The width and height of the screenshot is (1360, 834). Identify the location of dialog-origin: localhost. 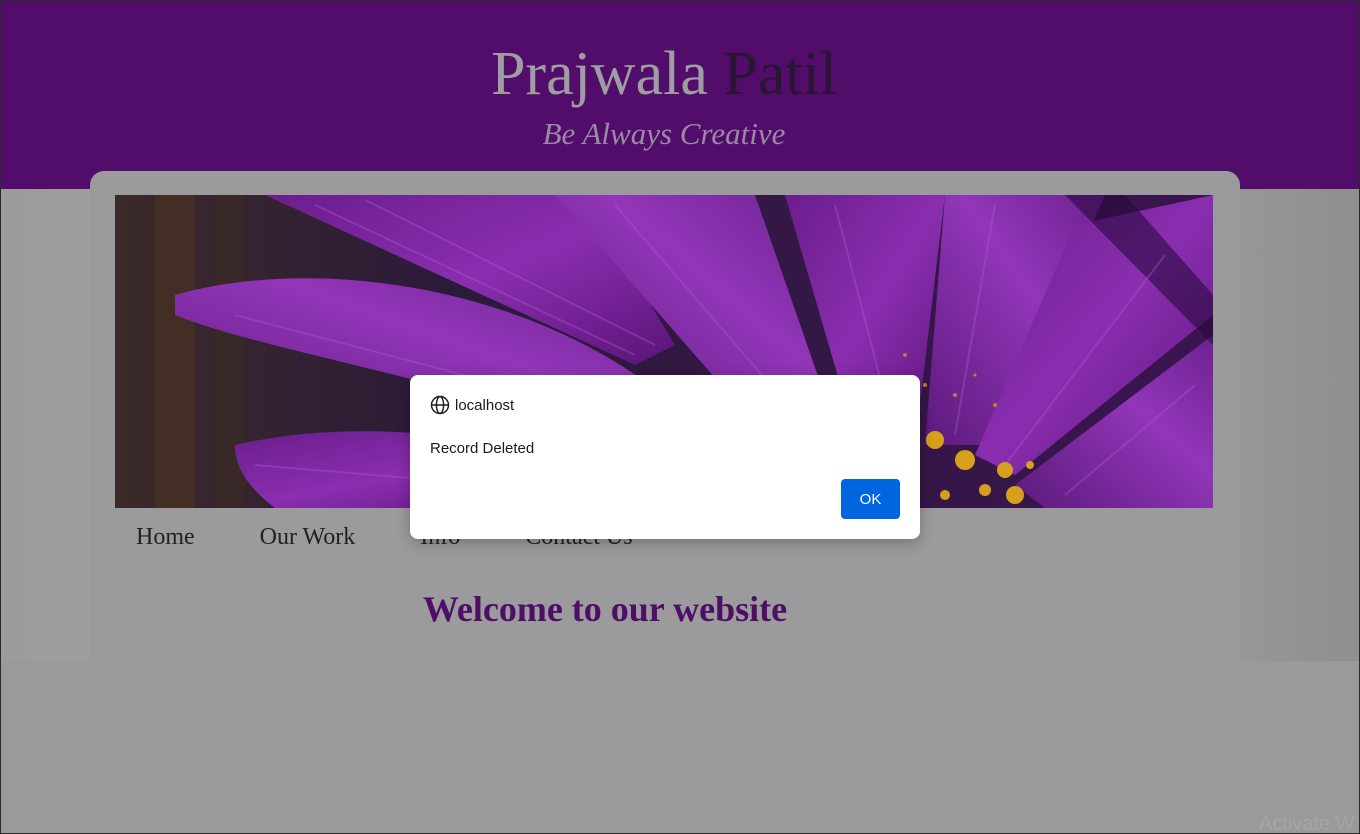
(485, 405).